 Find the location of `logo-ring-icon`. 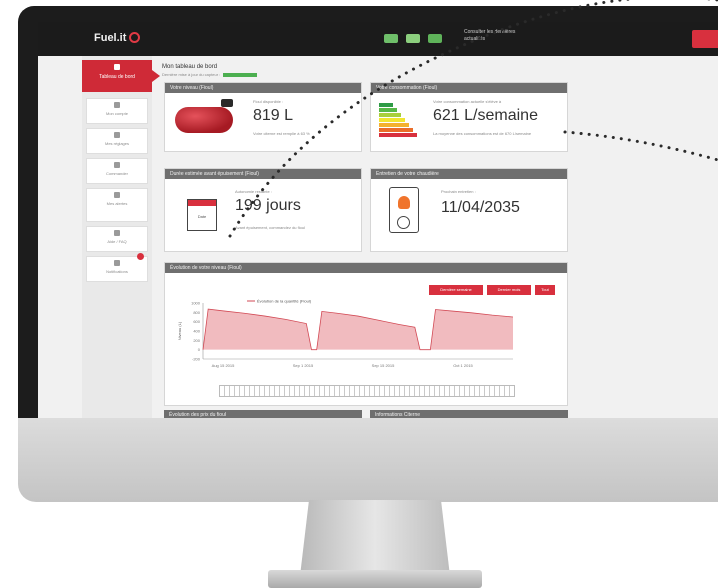

logo-ring-icon is located at coordinates (135, 37).